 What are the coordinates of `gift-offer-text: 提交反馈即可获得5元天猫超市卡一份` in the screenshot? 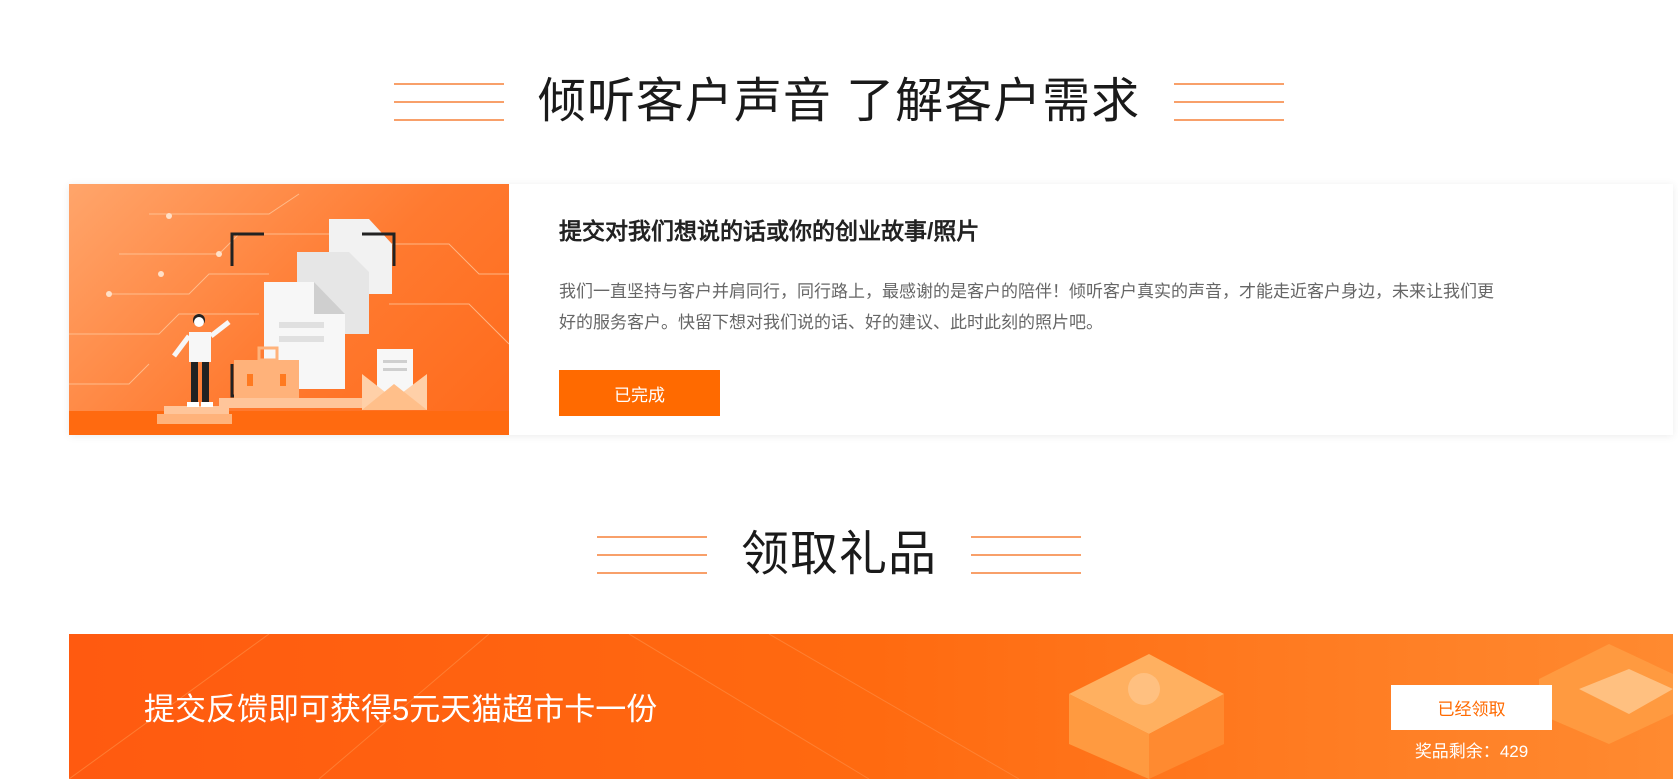 It's located at (401, 709).